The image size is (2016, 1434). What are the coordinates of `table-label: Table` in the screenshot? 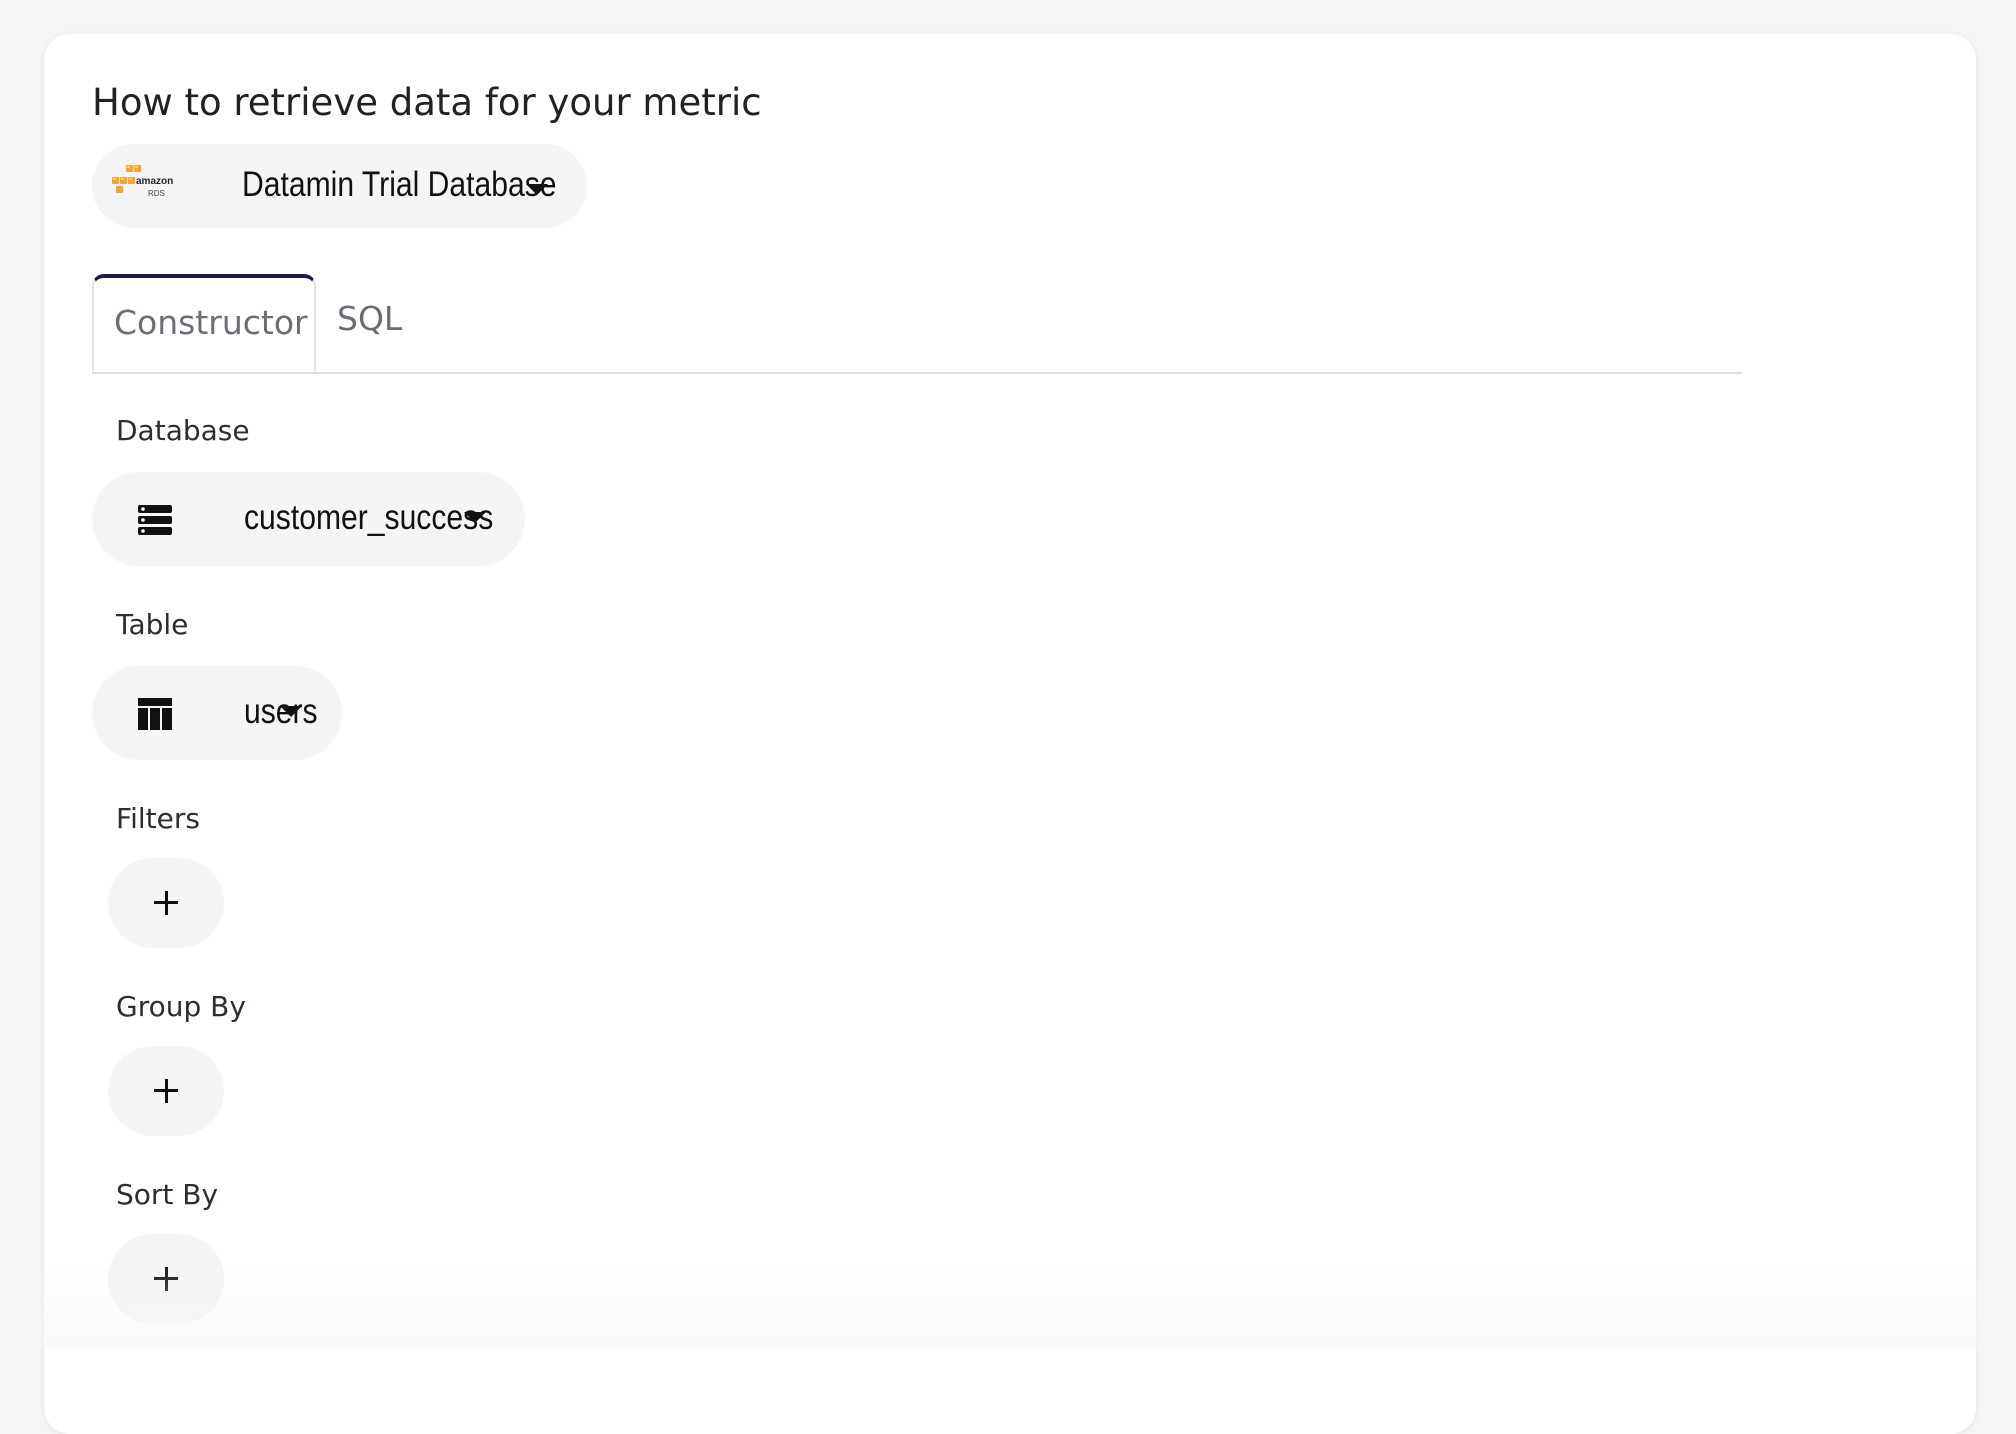 It's located at (152, 624).